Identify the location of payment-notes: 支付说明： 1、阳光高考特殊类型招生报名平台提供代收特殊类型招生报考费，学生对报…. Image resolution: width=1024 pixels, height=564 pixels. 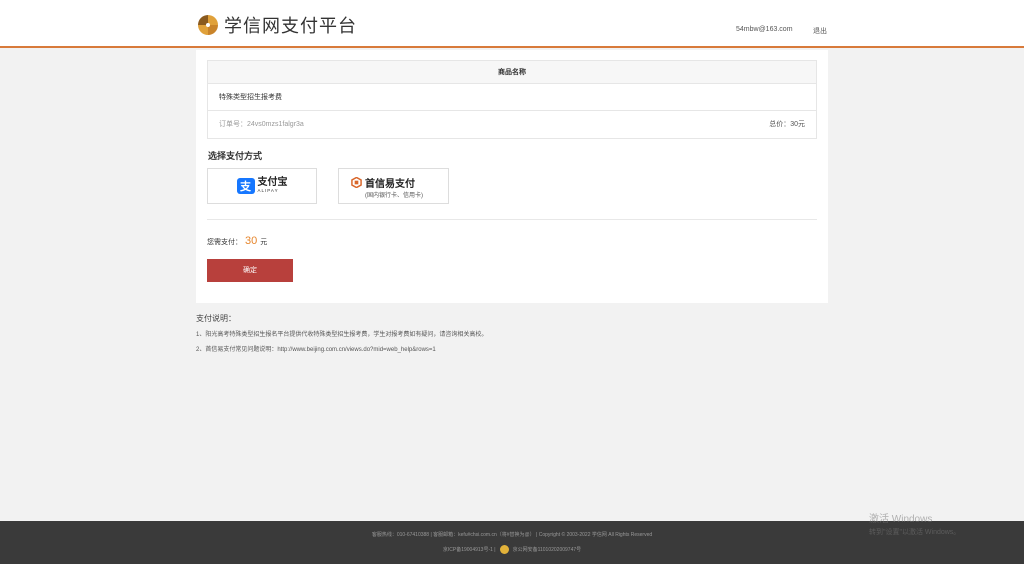
(341, 336).